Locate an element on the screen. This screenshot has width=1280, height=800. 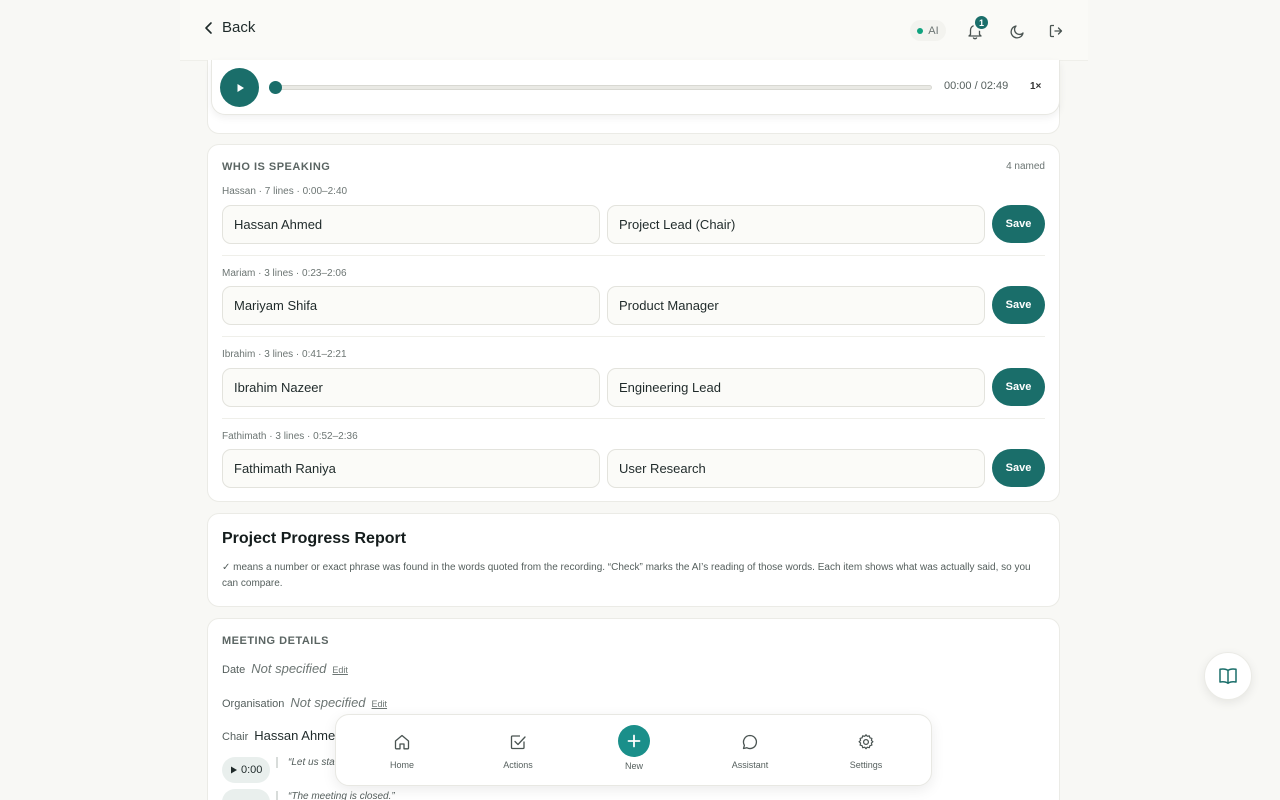
nav-label: Actions is located at coordinates (518, 765).